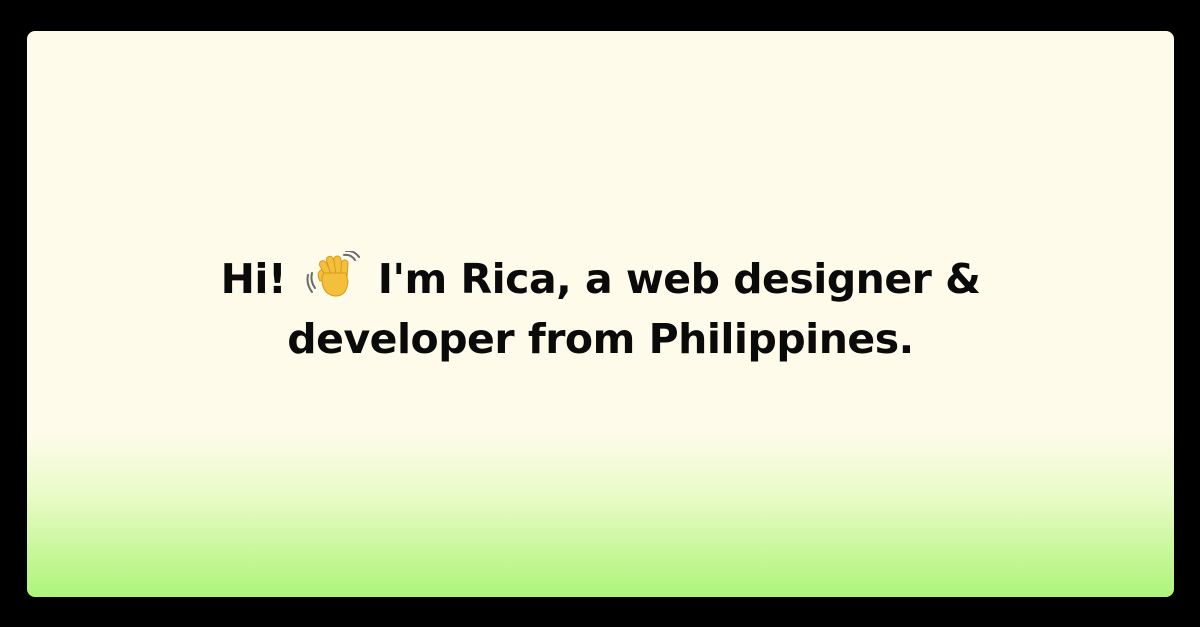 The width and height of the screenshot is (1200, 627). I want to click on greeting-text: Hi!, so click(253, 279).